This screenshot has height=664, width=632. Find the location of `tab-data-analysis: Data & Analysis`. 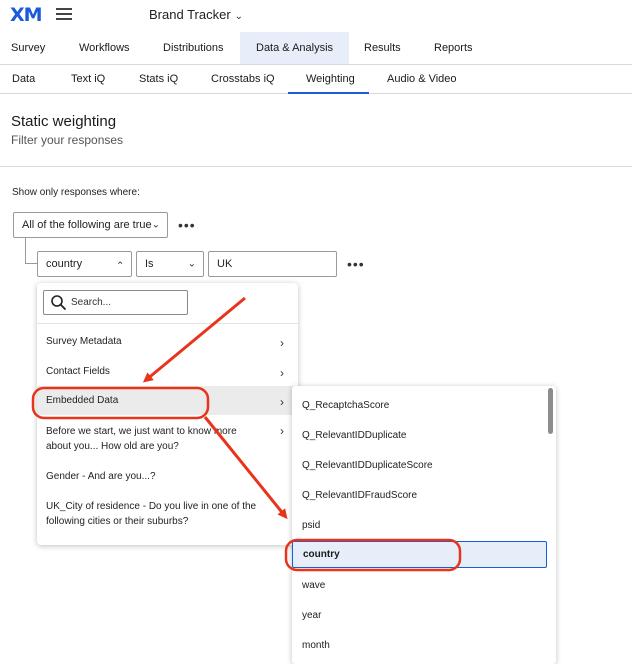

tab-data-analysis: Data & Analysis is located at coordinates (294, 48).